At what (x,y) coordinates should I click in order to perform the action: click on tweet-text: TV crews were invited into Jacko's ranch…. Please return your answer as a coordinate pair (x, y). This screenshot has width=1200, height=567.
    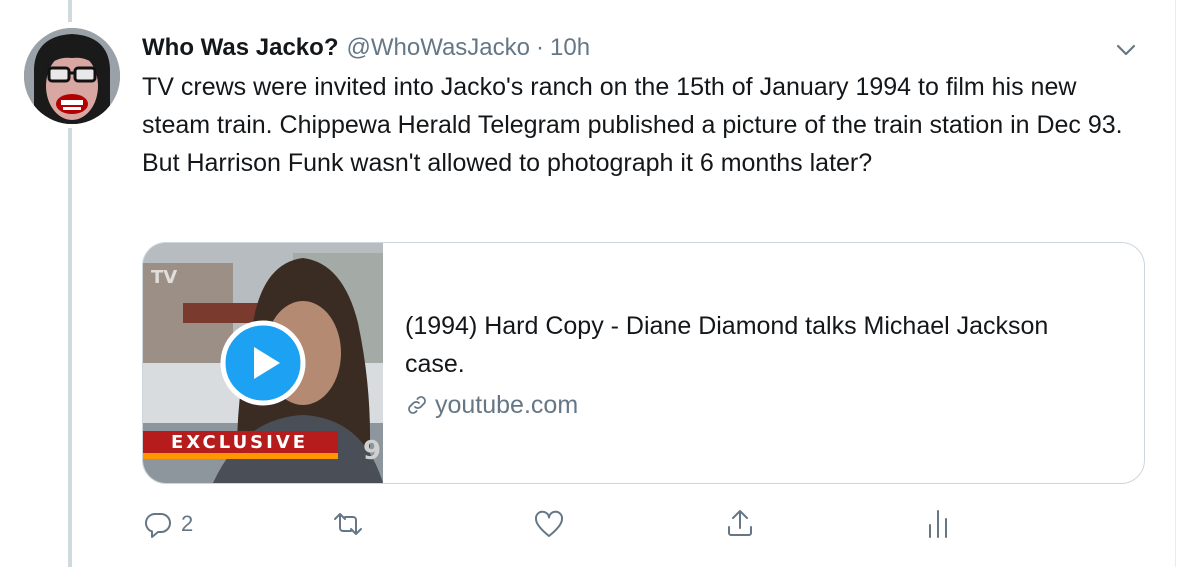
    Looking at the image, I should click on (632, 125).